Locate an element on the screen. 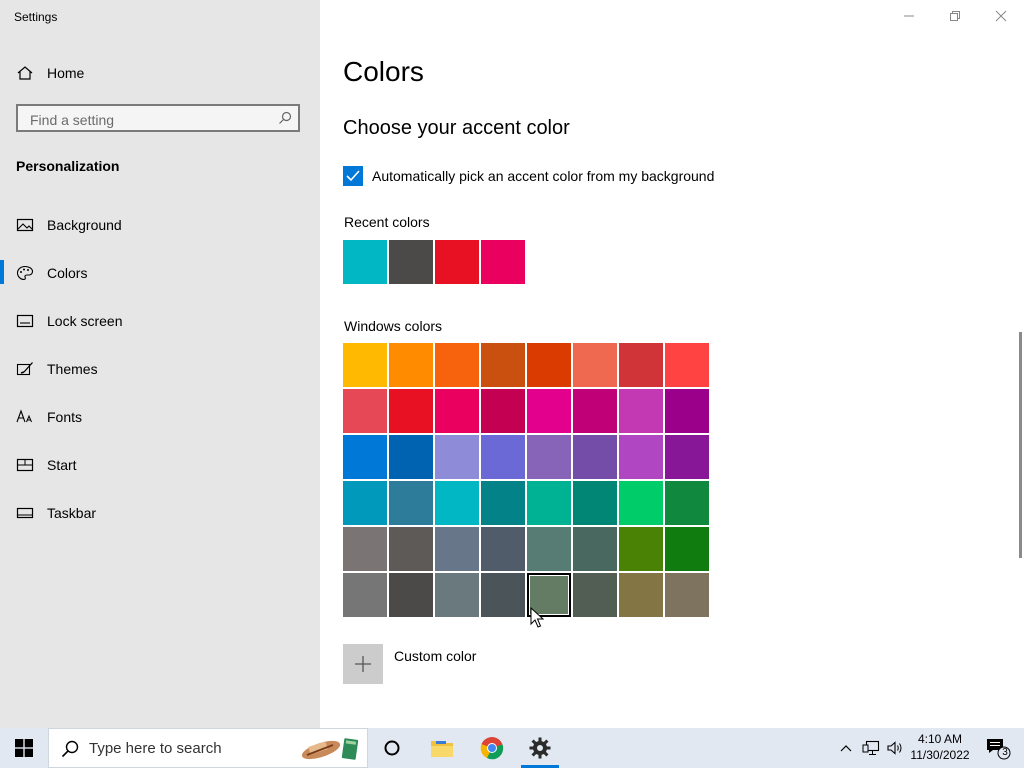 The height and width of the screenshot is (768, 1024). minimize-icon is located at coordinates (909, 16).